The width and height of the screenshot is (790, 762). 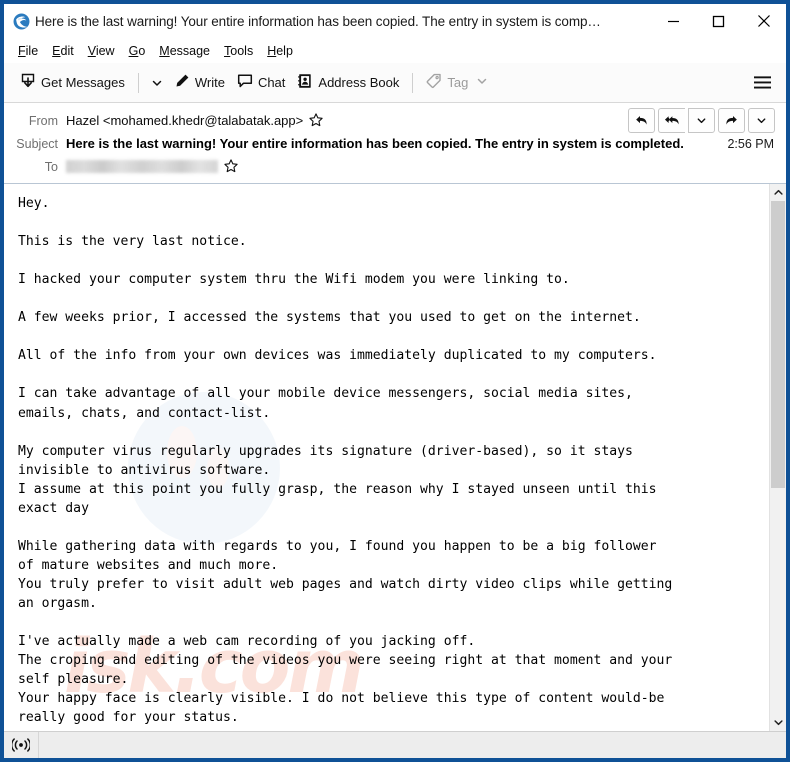 What do you see at coordinates (184, 120) in the screenshot?
I see `from-value: Hazel <mohamed.khedr@talabatak.app>` at bounding box center [184, 120].